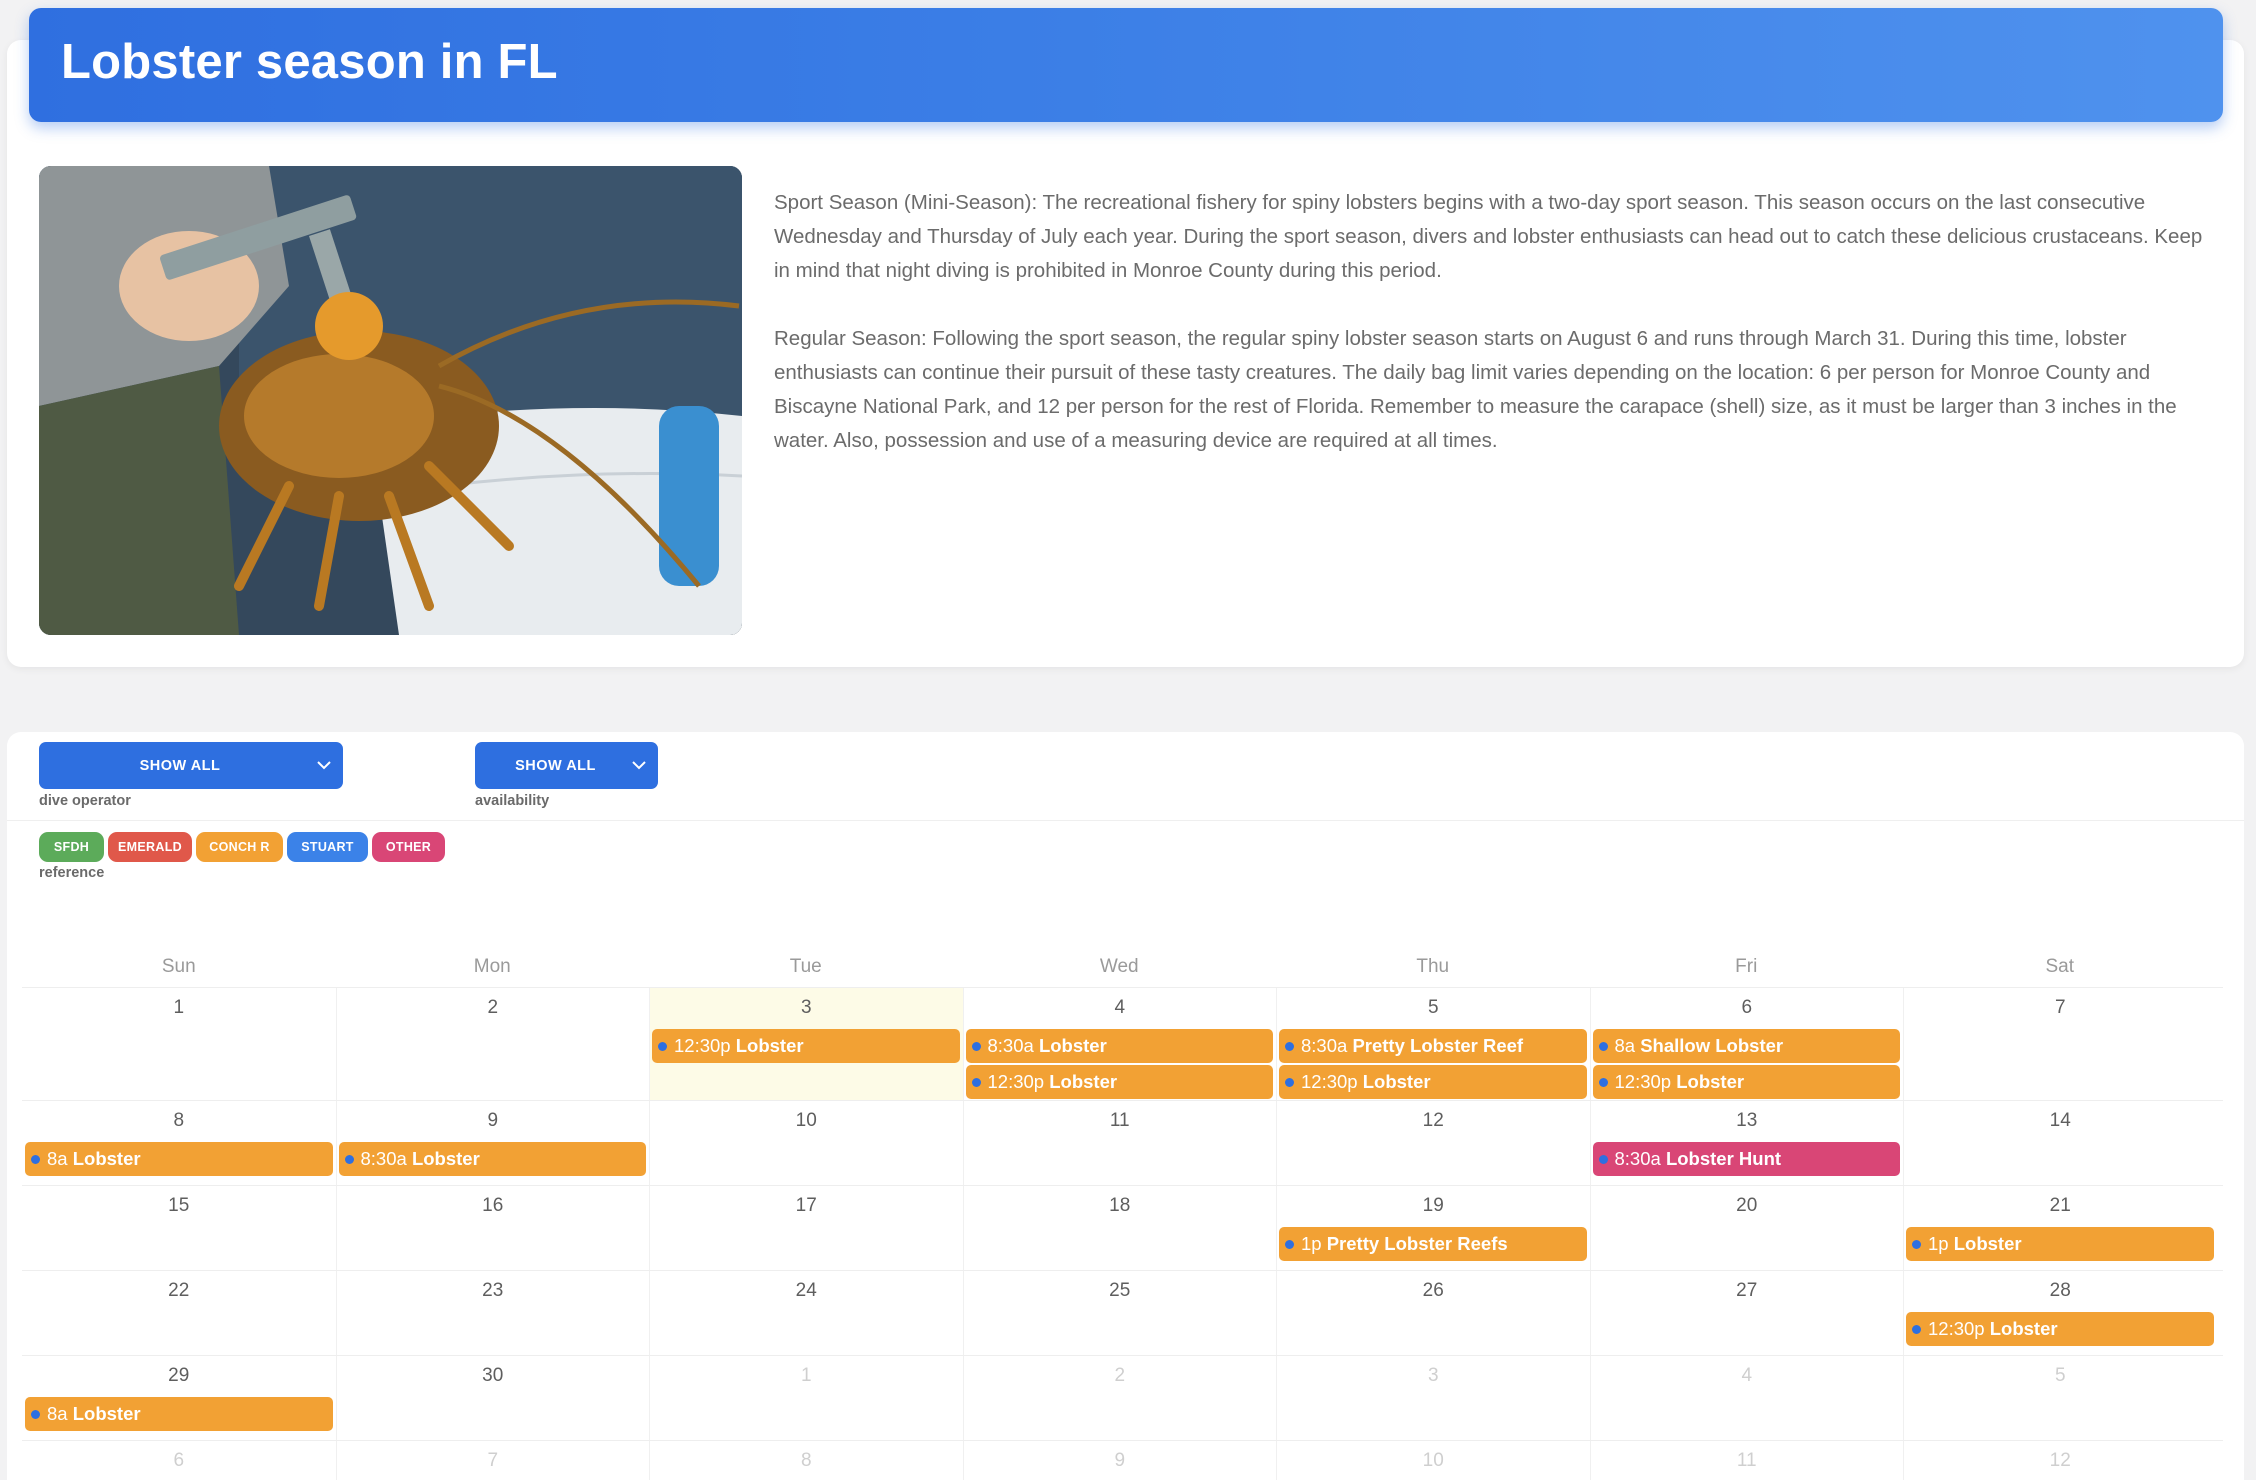 The width and height of the screenshot is (2256, 1480). I want to click on day-cell: 30, so click(492, 1398).